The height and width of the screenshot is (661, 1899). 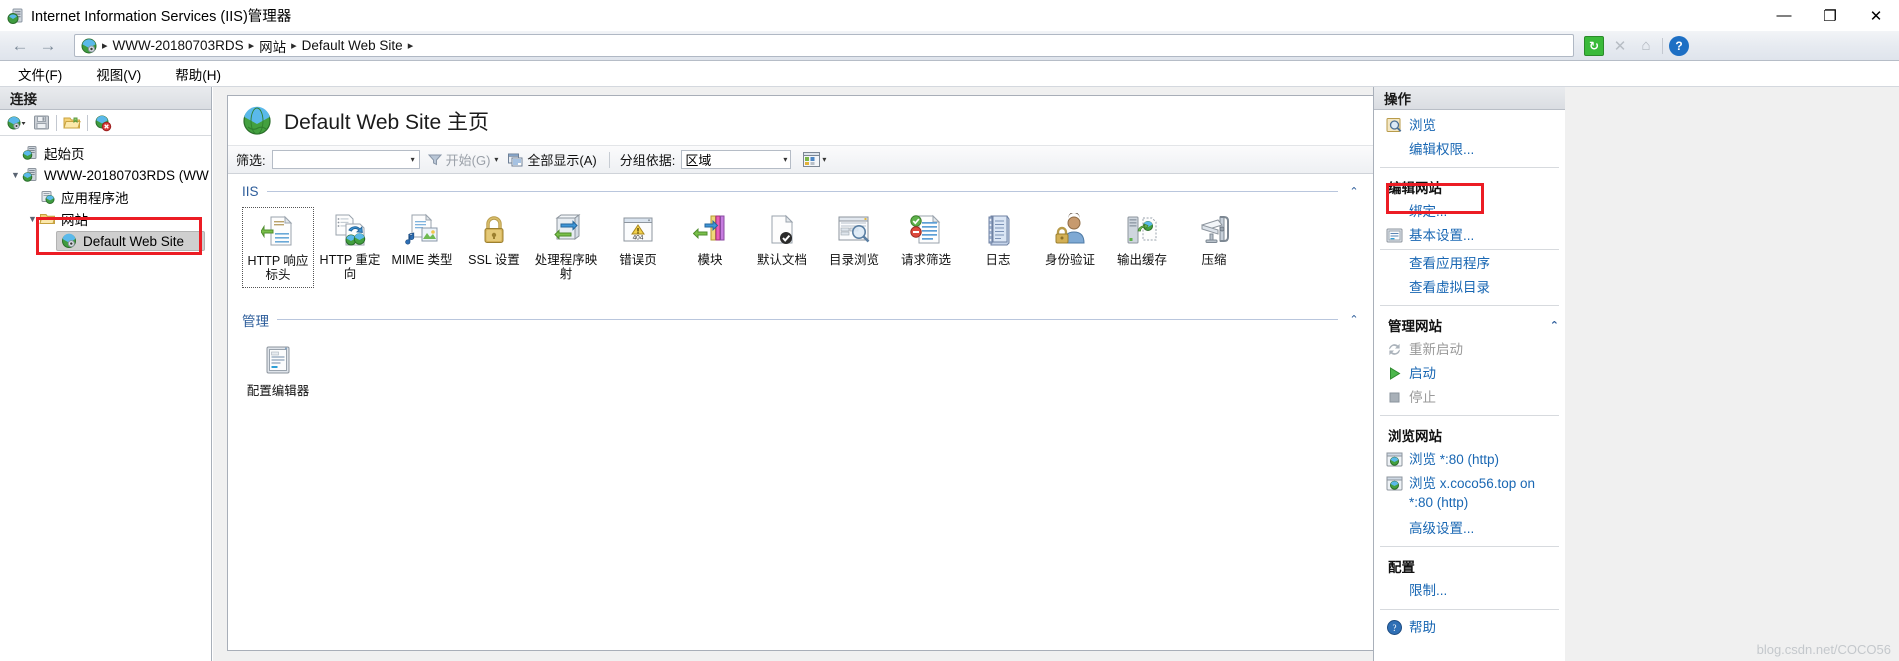 What do you see at coordinates (1469, 350) in the screenshot?
I see `action-restart: 重新启动` at bounding box center [1469, 350].